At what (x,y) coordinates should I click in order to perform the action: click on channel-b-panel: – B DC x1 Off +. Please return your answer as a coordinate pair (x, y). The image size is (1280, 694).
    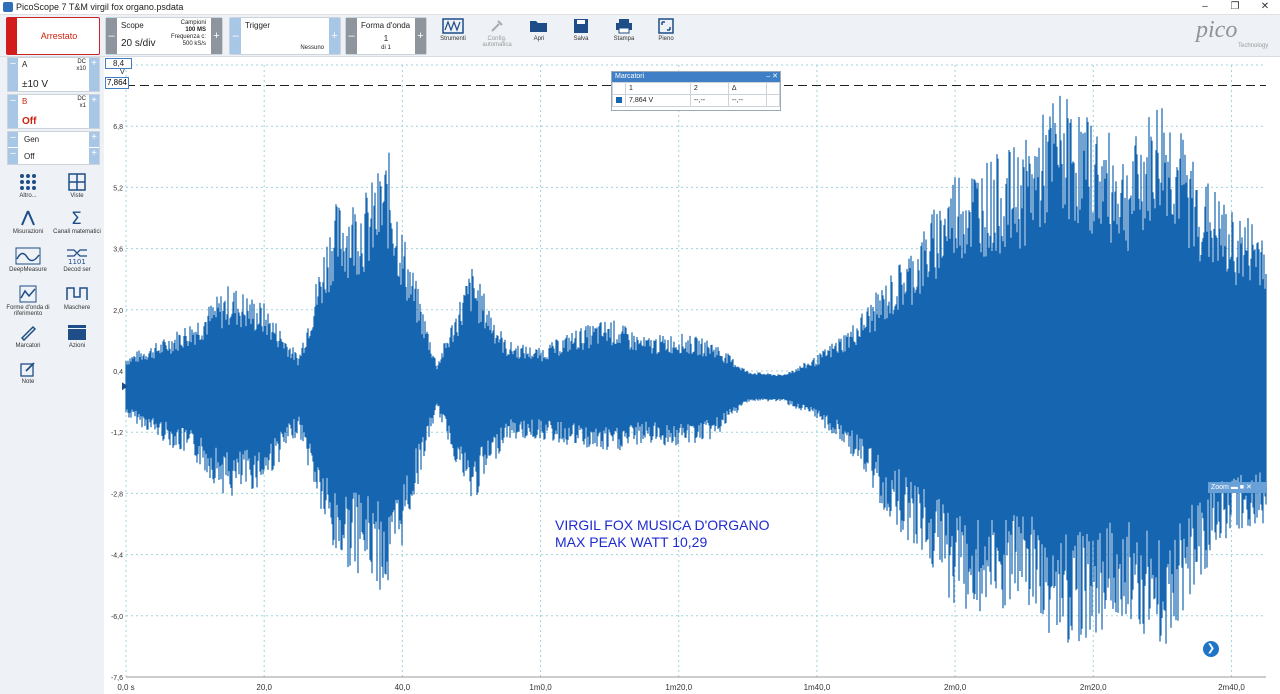
    Looking at the image, I should click on (53, 111).